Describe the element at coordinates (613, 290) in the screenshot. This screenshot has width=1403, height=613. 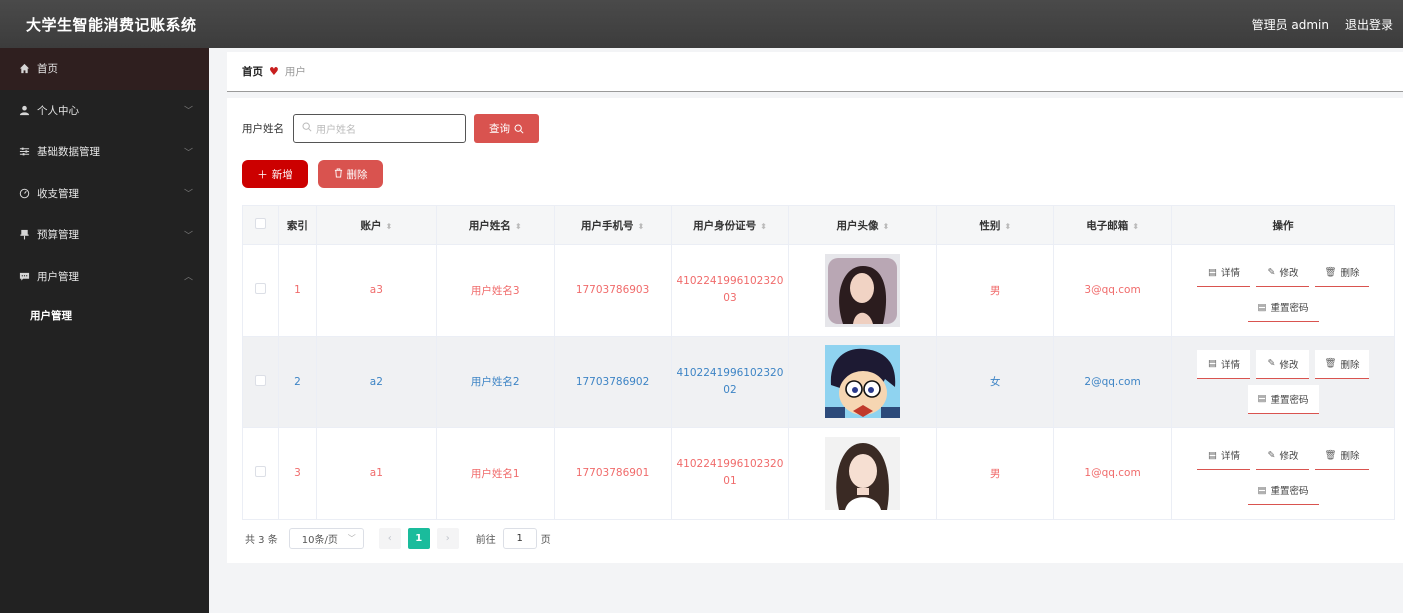
I see `cell-phone: 17703786903` at that location.